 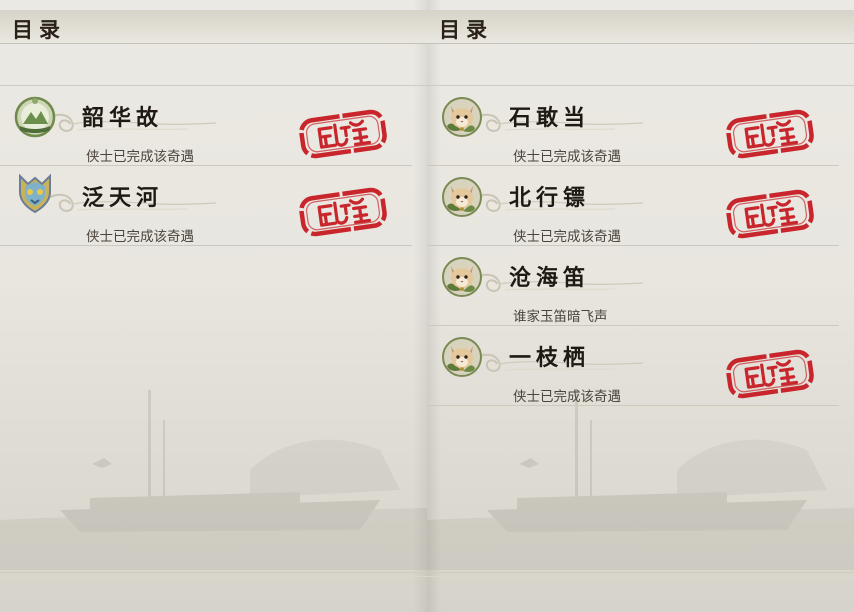 What do you see at coordinates (123, 198) in the screenshot?
I see `entry-title: 泛天河` at bounding box center [123, 198].